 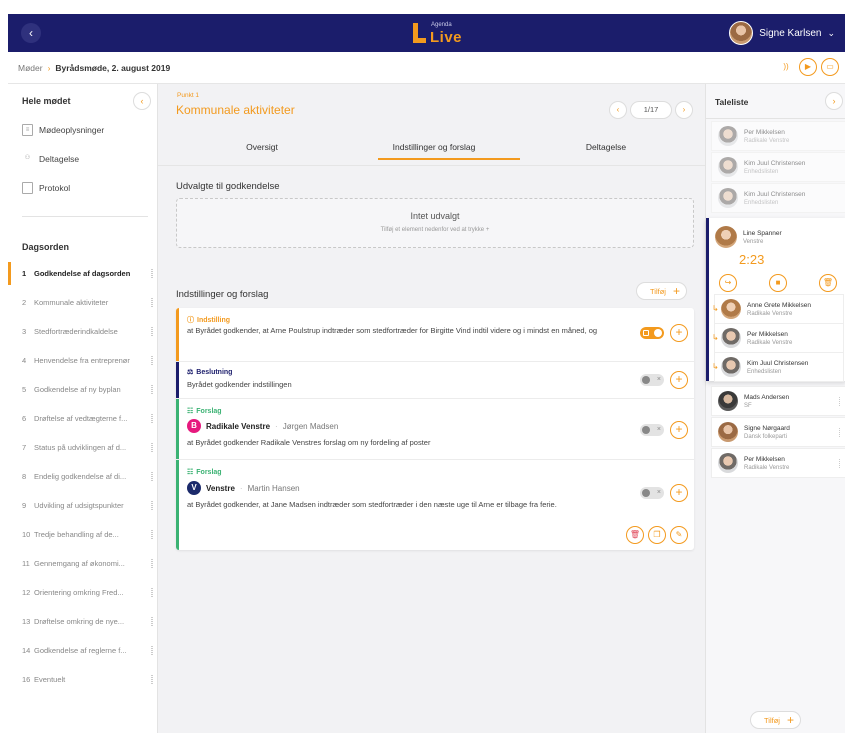 What do you see at coordinates (83, 679) in the screenshot?
I see `agenda-item: 16 Eventuelt` at bounding box center [83, 679].